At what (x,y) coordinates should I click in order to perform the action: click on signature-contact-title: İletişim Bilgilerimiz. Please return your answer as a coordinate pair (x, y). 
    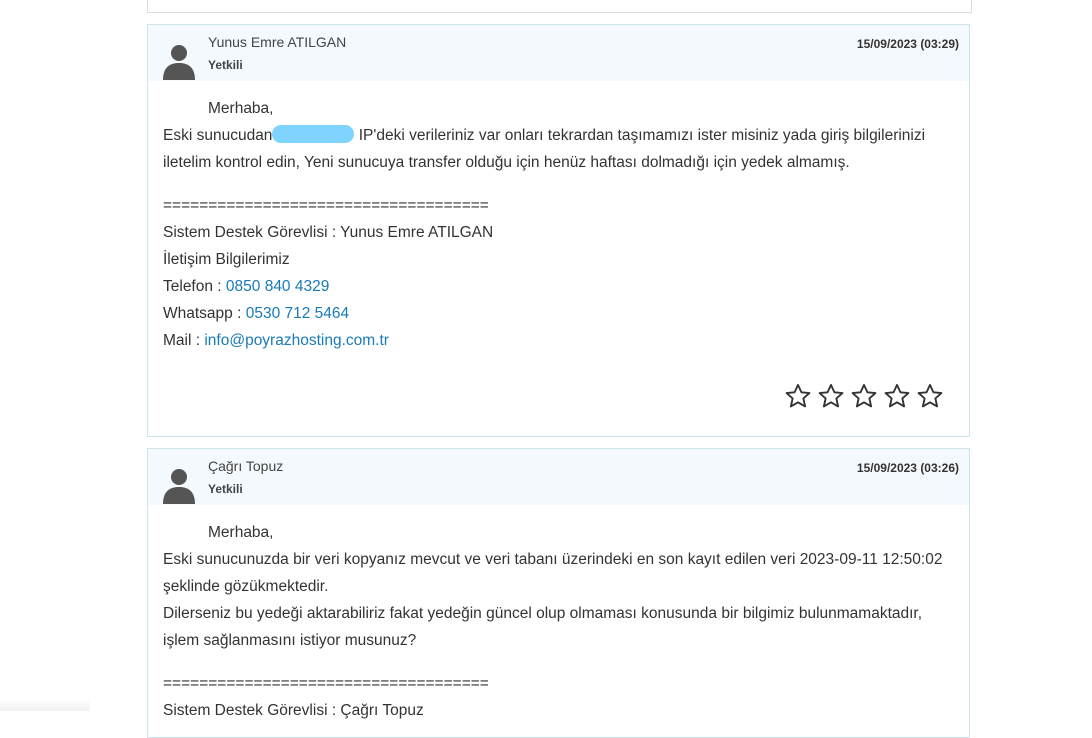
    Looking at the image, I should click on (558, 259).